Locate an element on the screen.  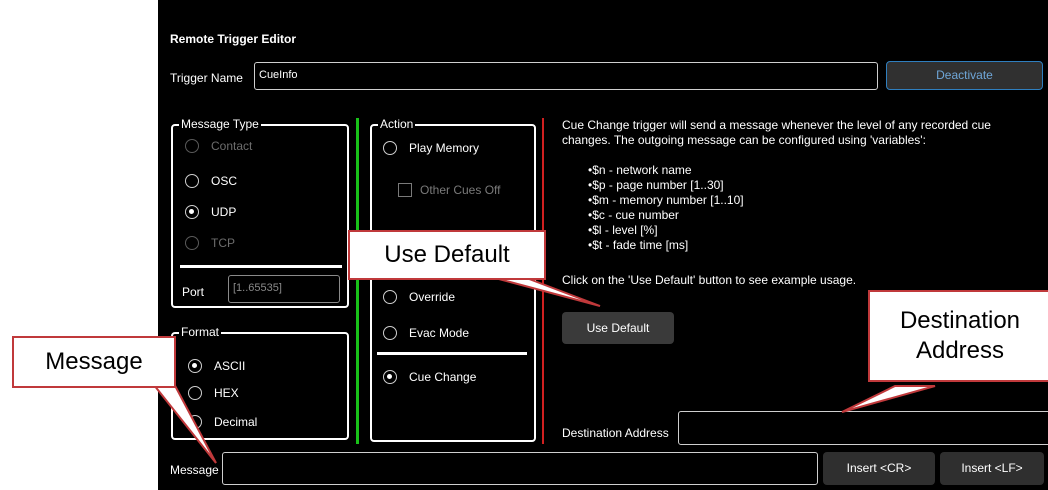
radio-ascii: ASCII is located at coordinates (216, 366).